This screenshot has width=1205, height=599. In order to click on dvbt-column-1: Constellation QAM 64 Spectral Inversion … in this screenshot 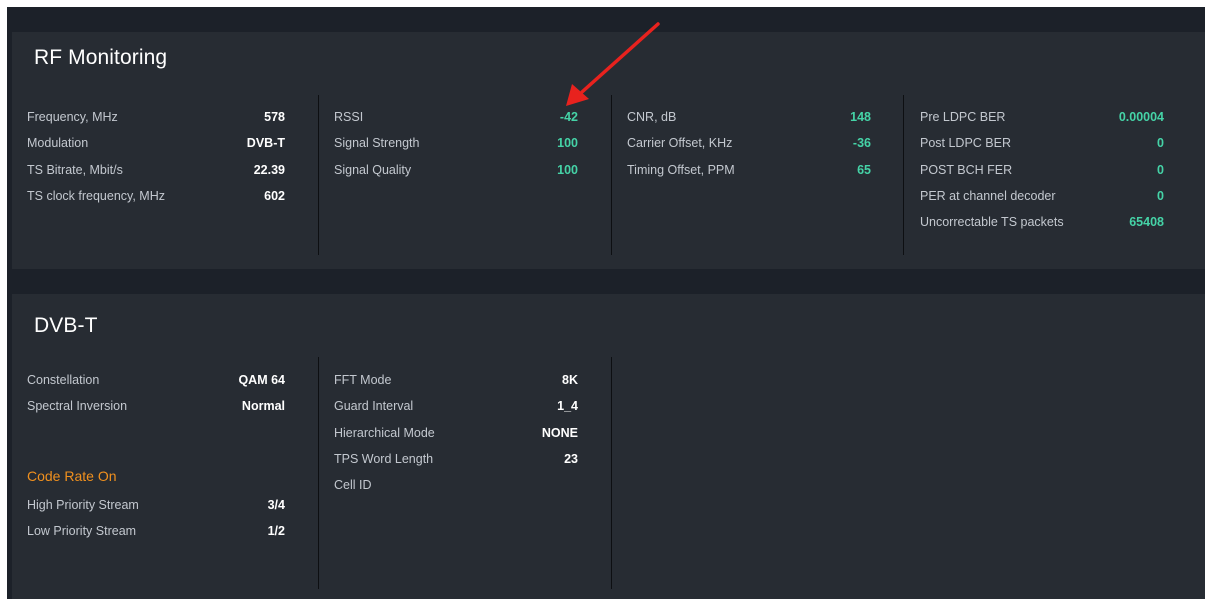, I will do `click(156, 461)`.